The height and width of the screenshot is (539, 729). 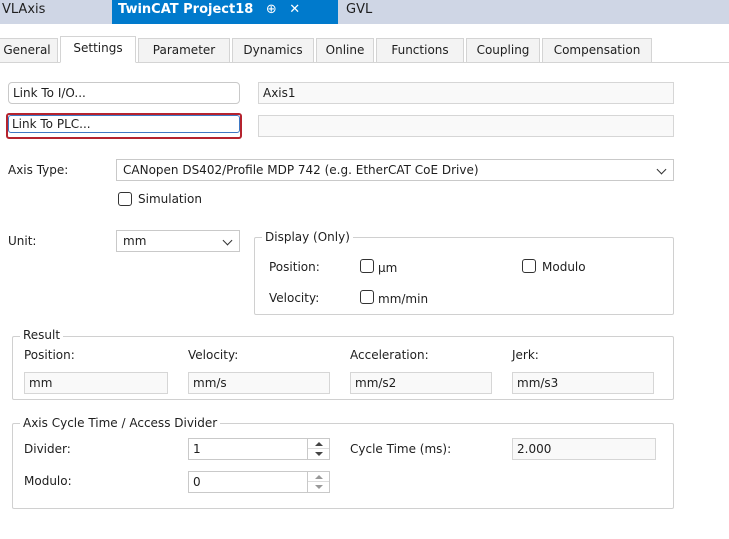 What do you see at coordinates (178, 241) in the screenshot?
I see `unit-select: mm` at bounding box center [178, 241].